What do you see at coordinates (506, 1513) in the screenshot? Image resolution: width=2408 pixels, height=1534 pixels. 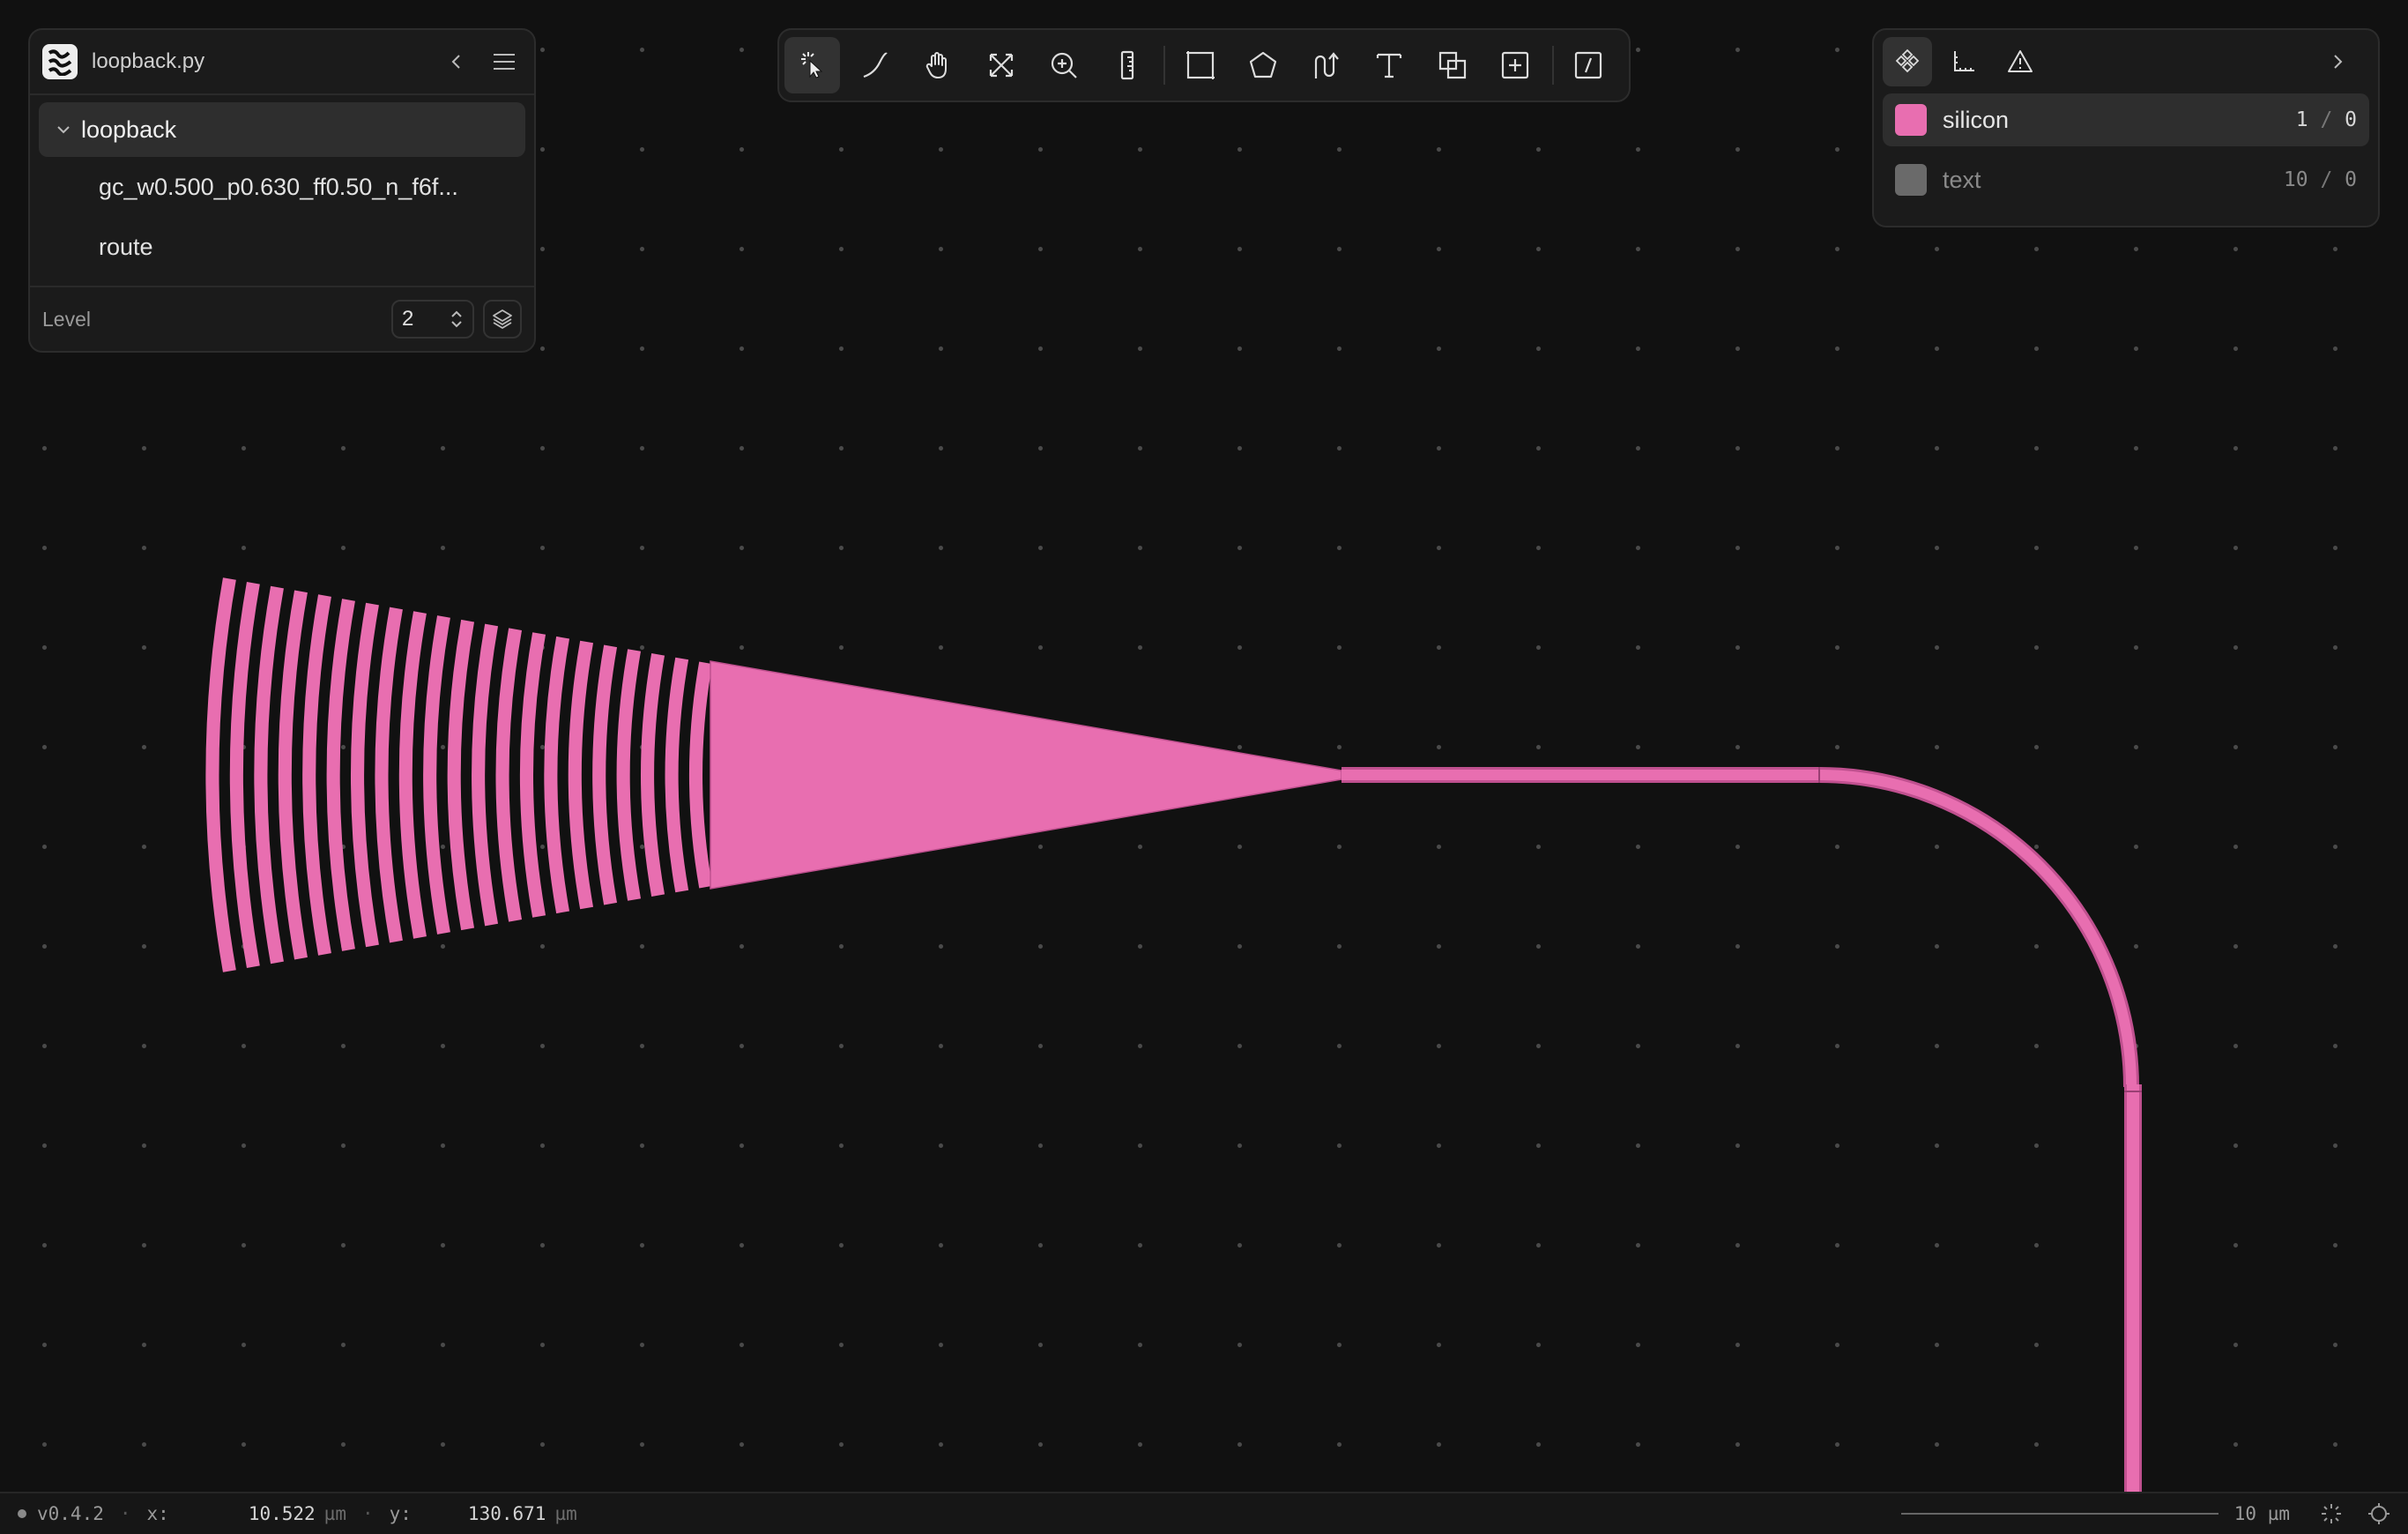 I see `y-coordinate: 130.671` at bounding box center [506, 1513].